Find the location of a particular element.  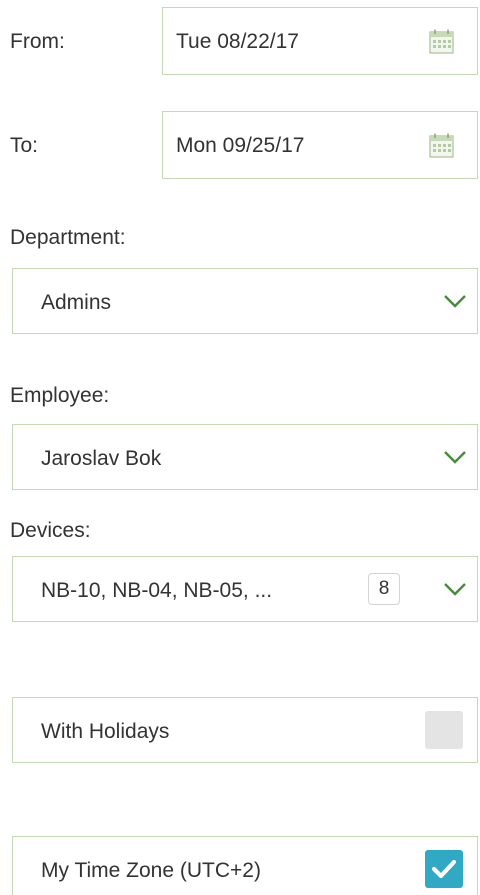

devices-select: NB-10, NB-04, NB-05, ... 8 is located at coordinates (245, 589).